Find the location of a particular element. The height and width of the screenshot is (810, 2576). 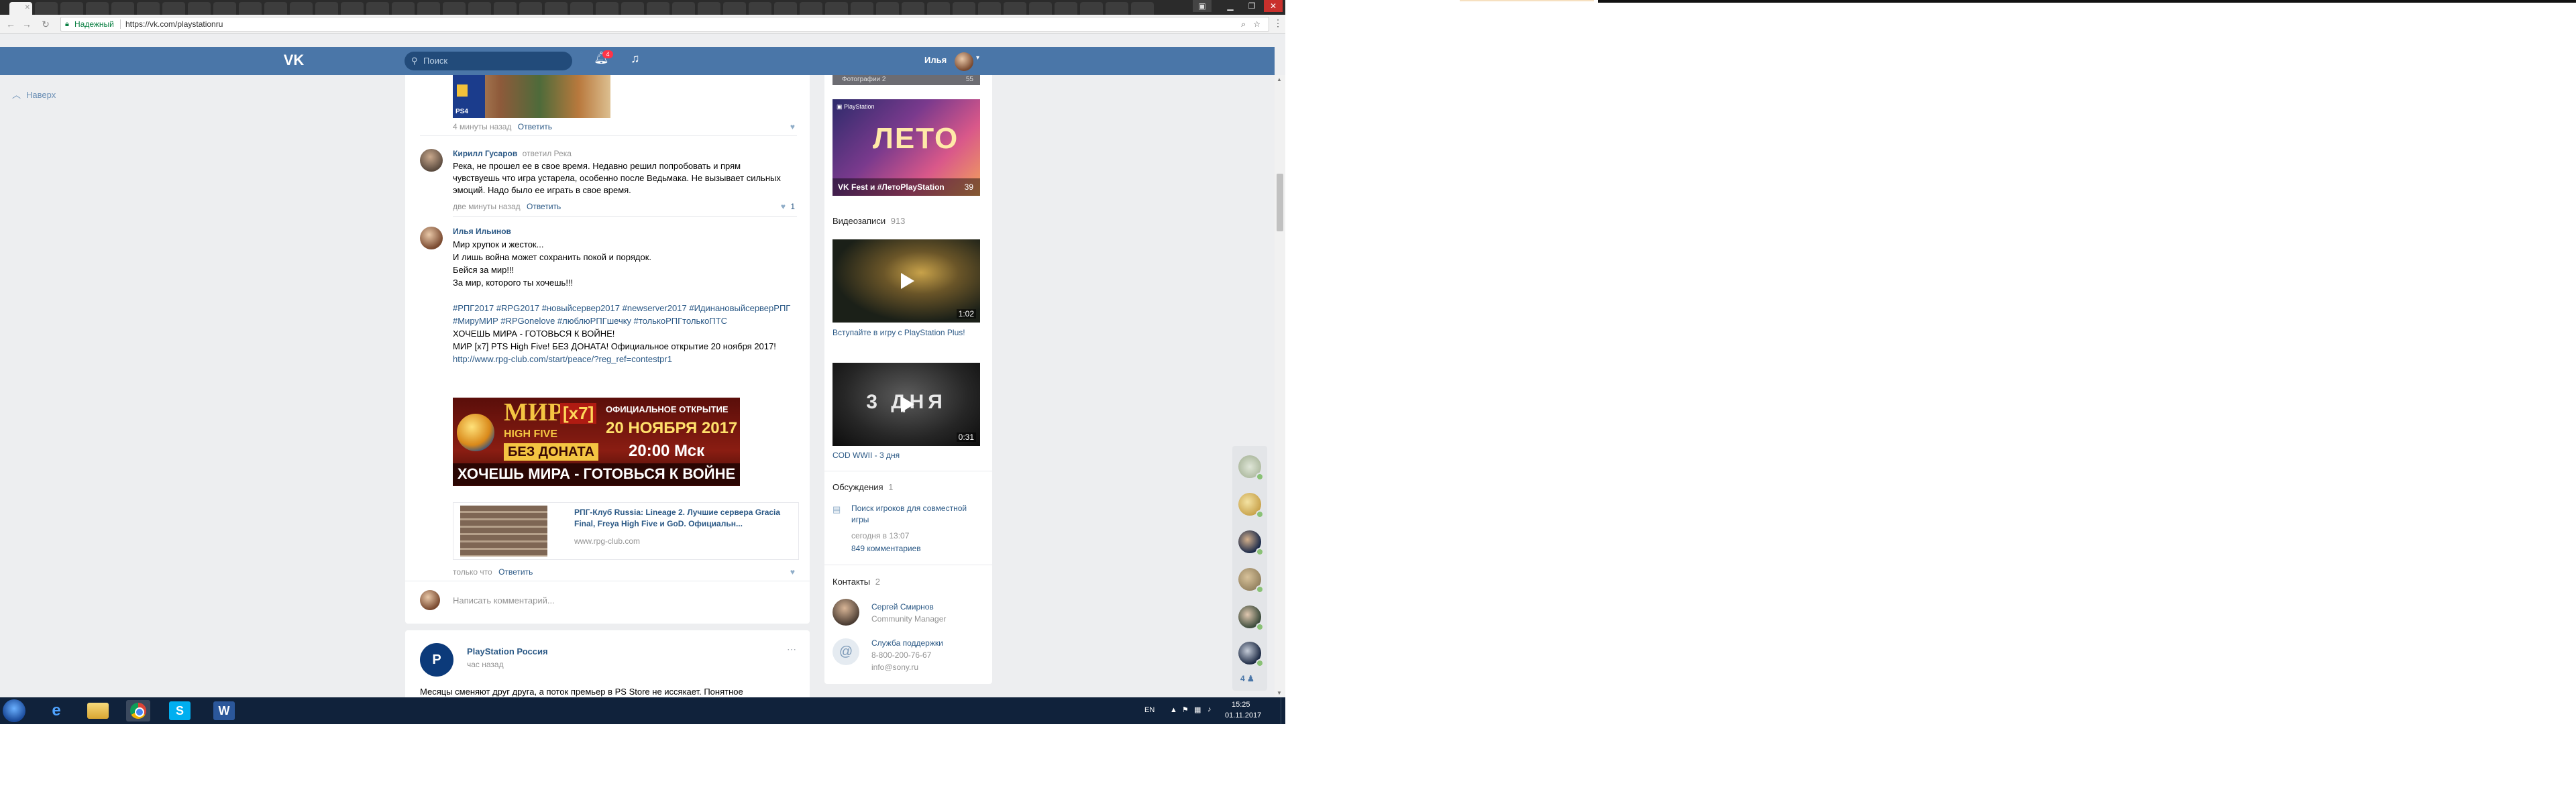

playstation-avatar: P is located at coordinates (436, 660).